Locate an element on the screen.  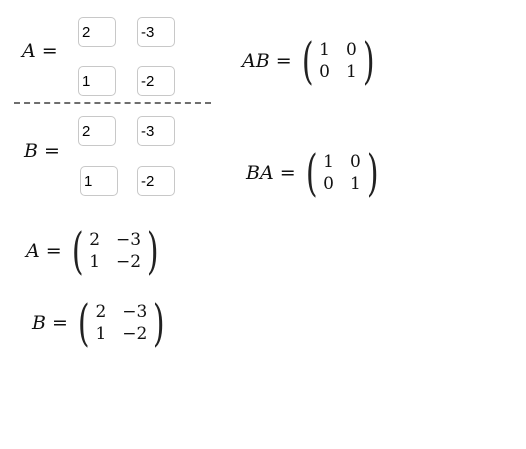
product-ab-cell-21: 0 is located at coordinates (324, 72).